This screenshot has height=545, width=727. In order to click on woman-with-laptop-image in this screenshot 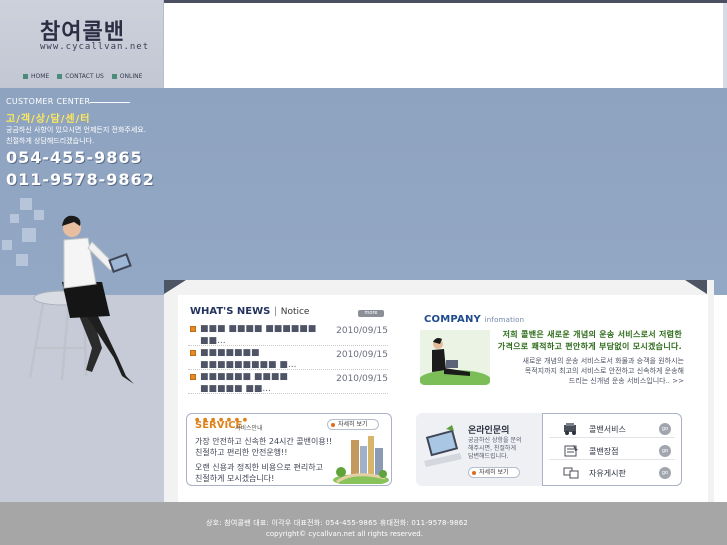, I will do `click(81, 299)`.